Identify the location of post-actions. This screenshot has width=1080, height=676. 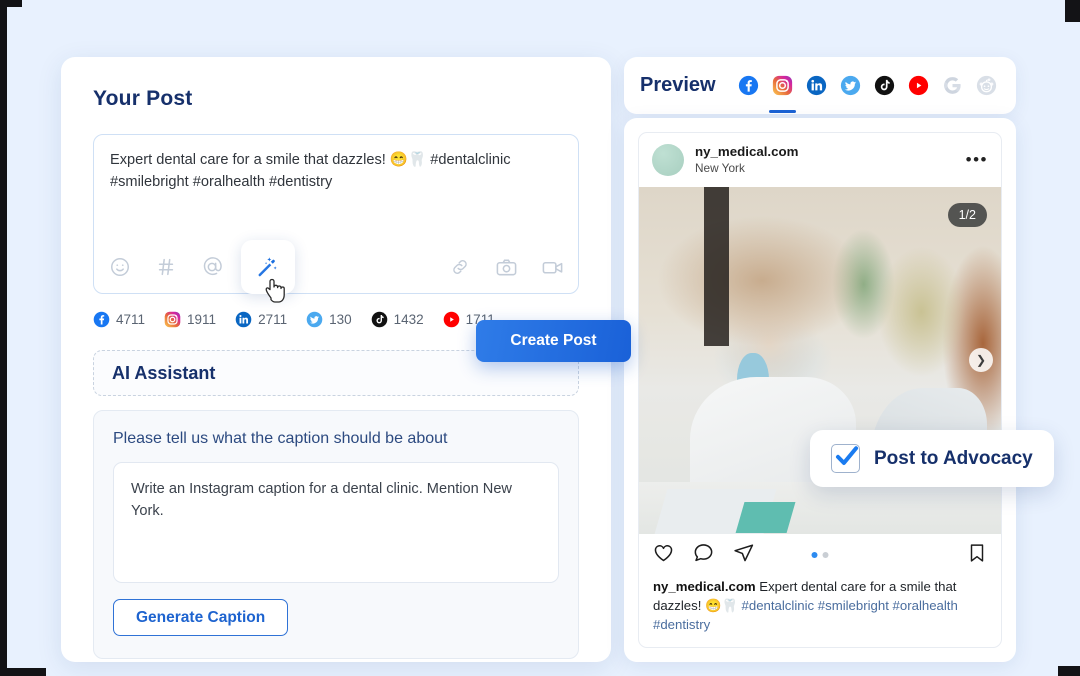
(820, 555).